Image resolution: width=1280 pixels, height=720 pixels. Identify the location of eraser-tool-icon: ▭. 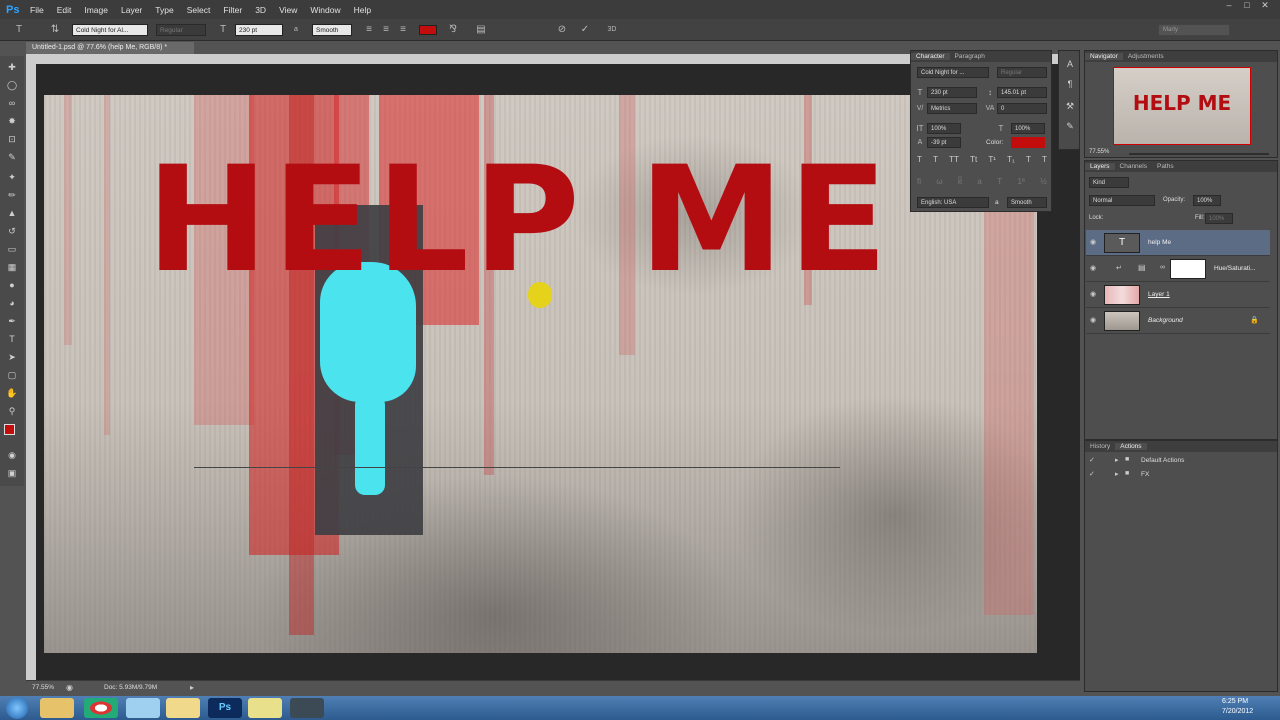
(12, 249).